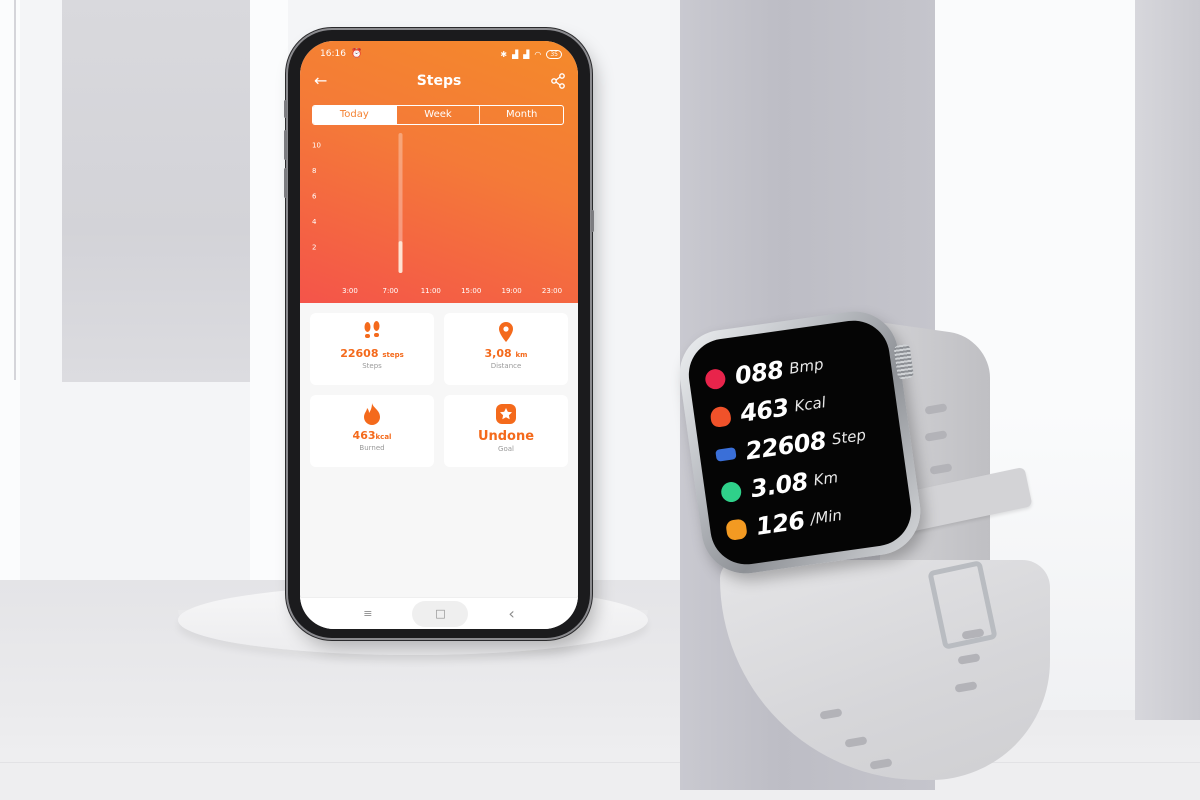 This screenshot has width=1200, height=800. I want to click on smartwatch: 088 Bmp 463 Kcal 22608 Step 3.08 Km 126, so click(800, 442).